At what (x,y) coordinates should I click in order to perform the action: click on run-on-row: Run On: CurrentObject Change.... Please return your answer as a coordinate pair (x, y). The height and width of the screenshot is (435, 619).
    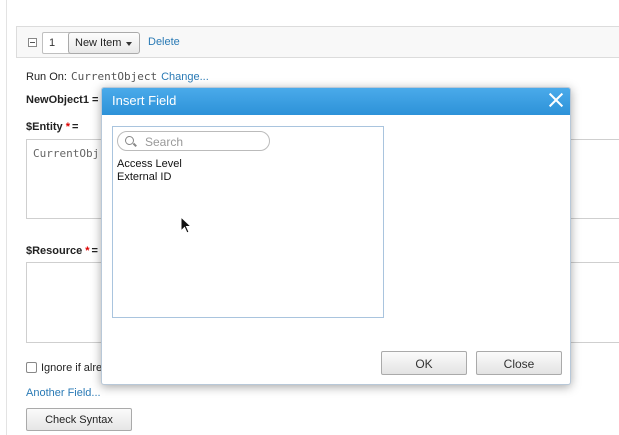
    Looking at the image, I should click on (117, 76).